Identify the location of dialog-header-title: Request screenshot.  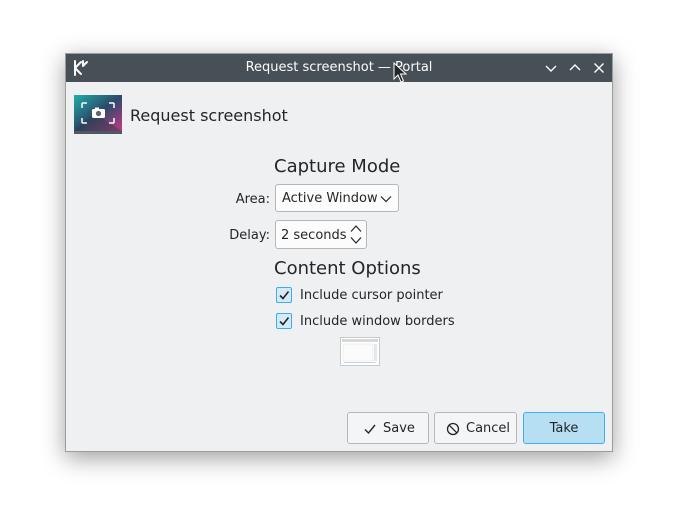
(209, 115).